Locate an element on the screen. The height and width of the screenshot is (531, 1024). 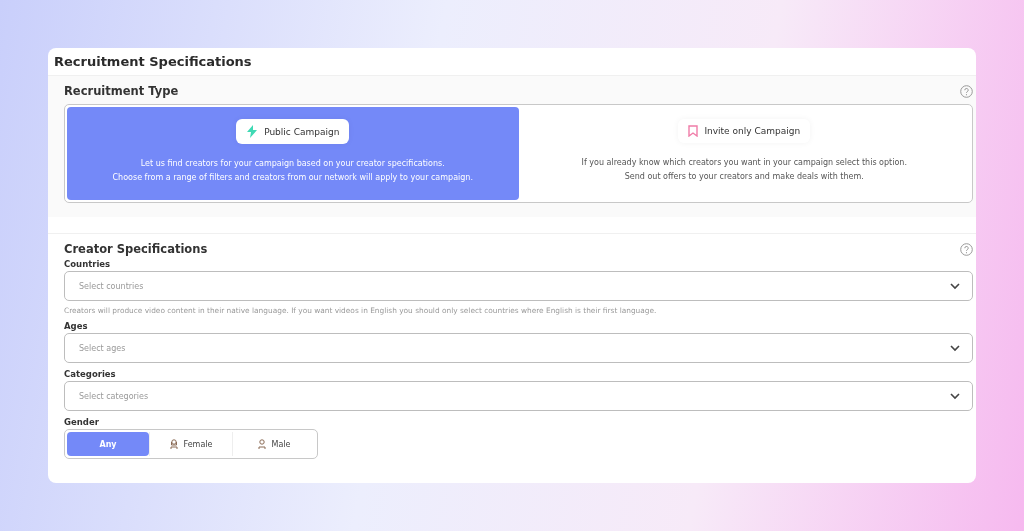
option-description: Send out offers to your creators and make deals with them. is located at coordinates (744, 176).